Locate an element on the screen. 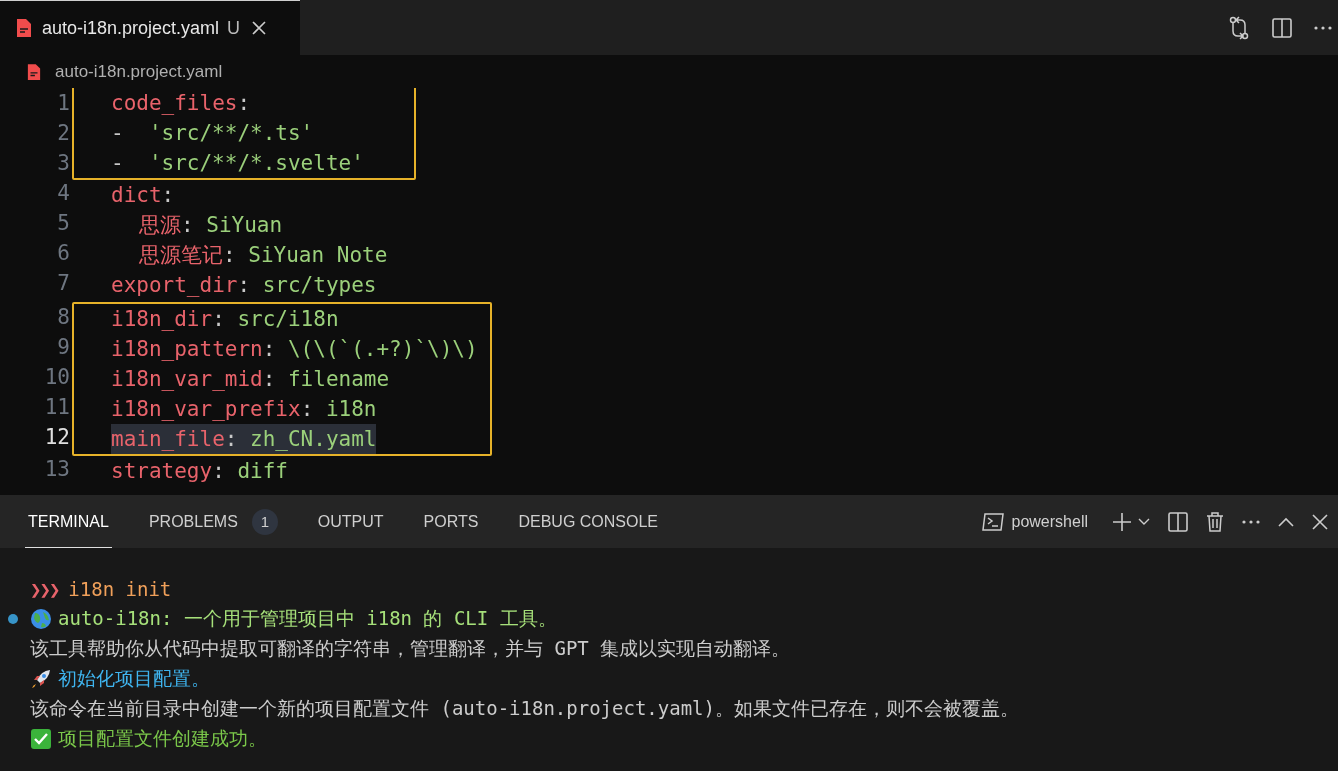  editor-tab: auto-i18n.project.yaml U is located at coordinates (150, 27).